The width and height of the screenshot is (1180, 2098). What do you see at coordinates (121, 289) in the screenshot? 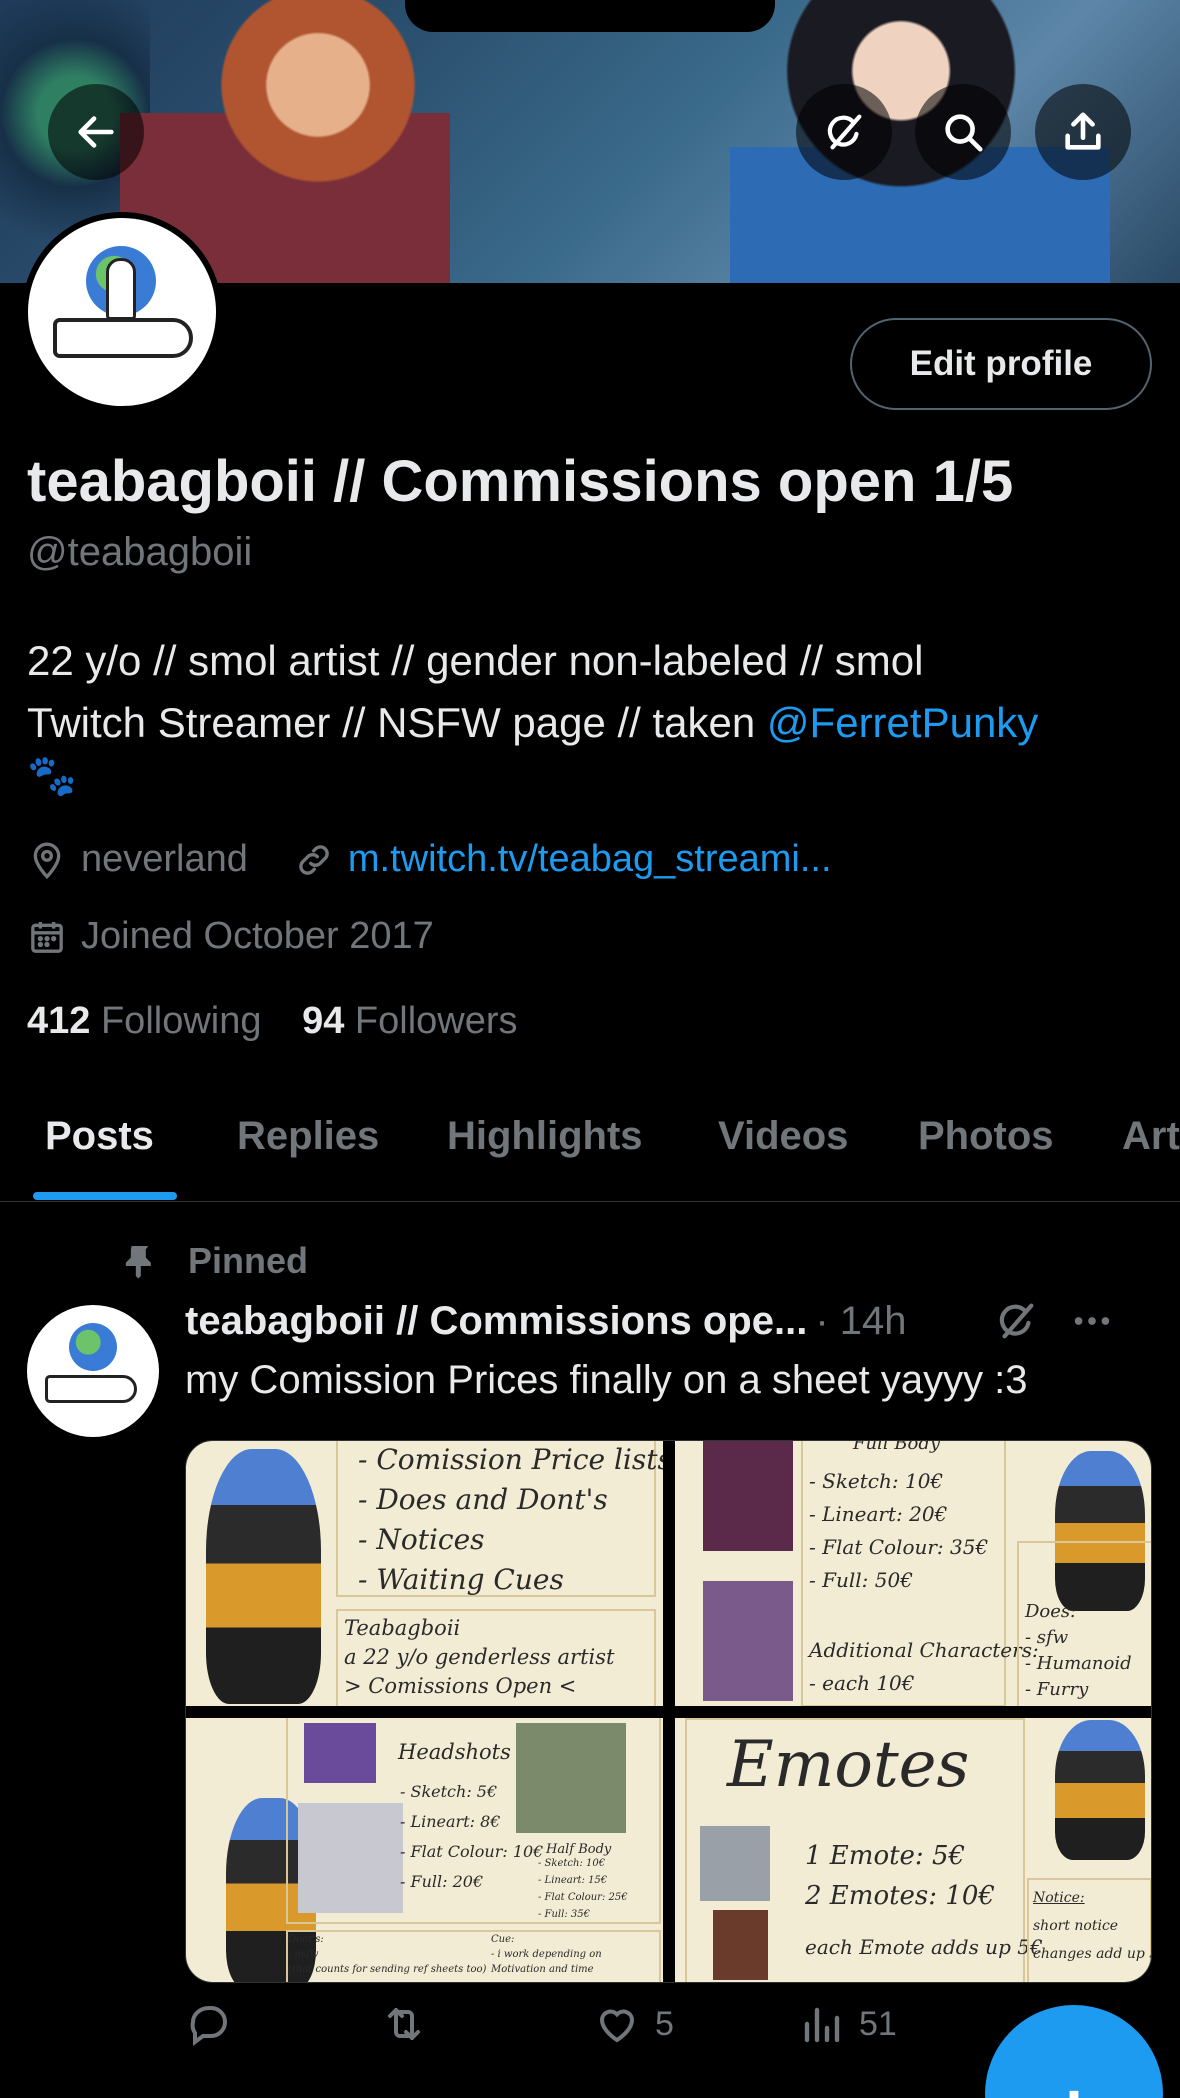
I see `avatar-figure-art` at bounding box center [121, 289].